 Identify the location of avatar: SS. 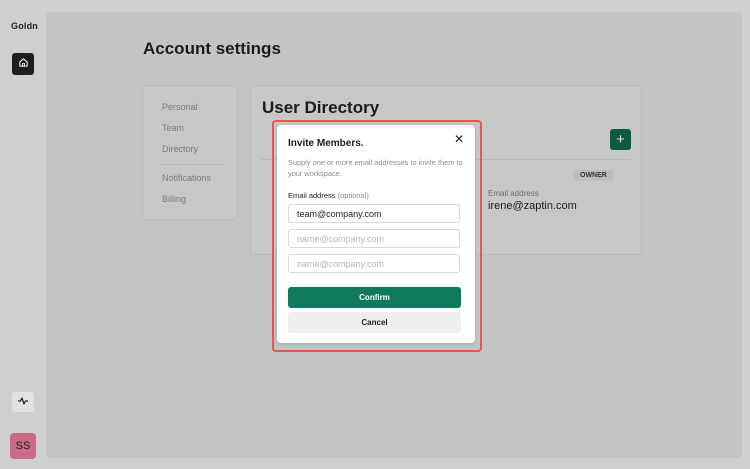
(23, 446).